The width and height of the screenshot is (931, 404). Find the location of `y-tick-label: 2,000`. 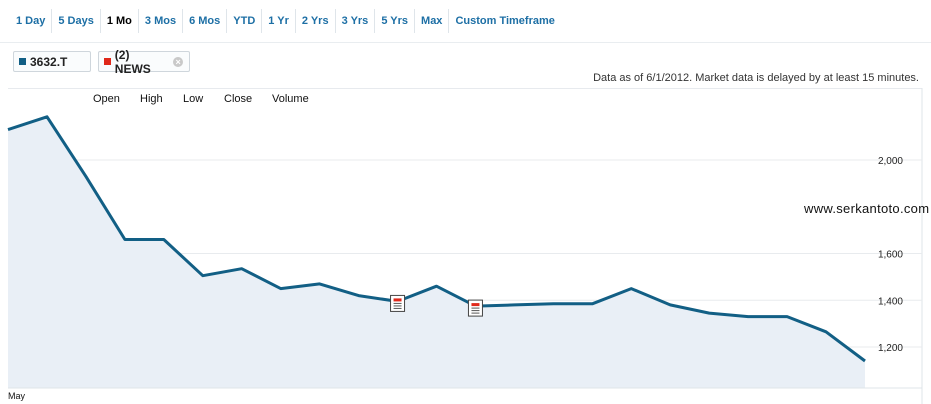

y-tick-label: 2,000 is located at coordinates (890, 161).